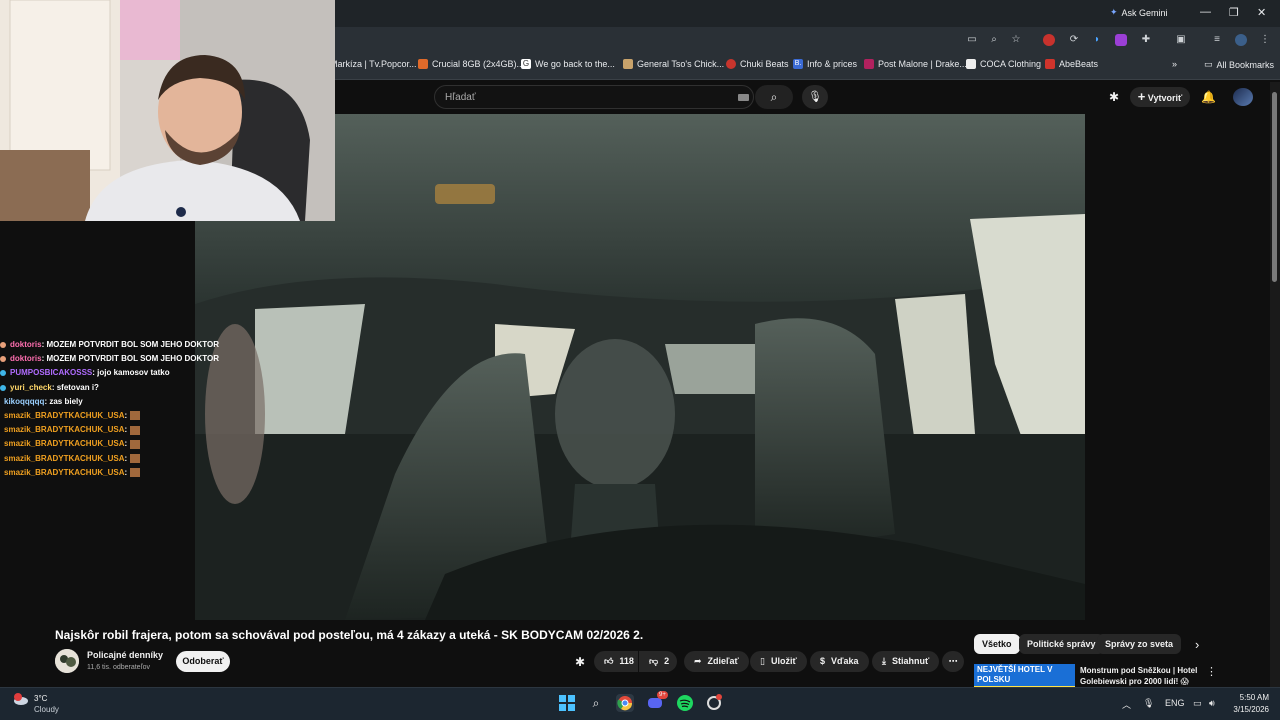 This screenshot has height=720, width=1280. I want to click on chip-all: Všetko, so click(997, 644).